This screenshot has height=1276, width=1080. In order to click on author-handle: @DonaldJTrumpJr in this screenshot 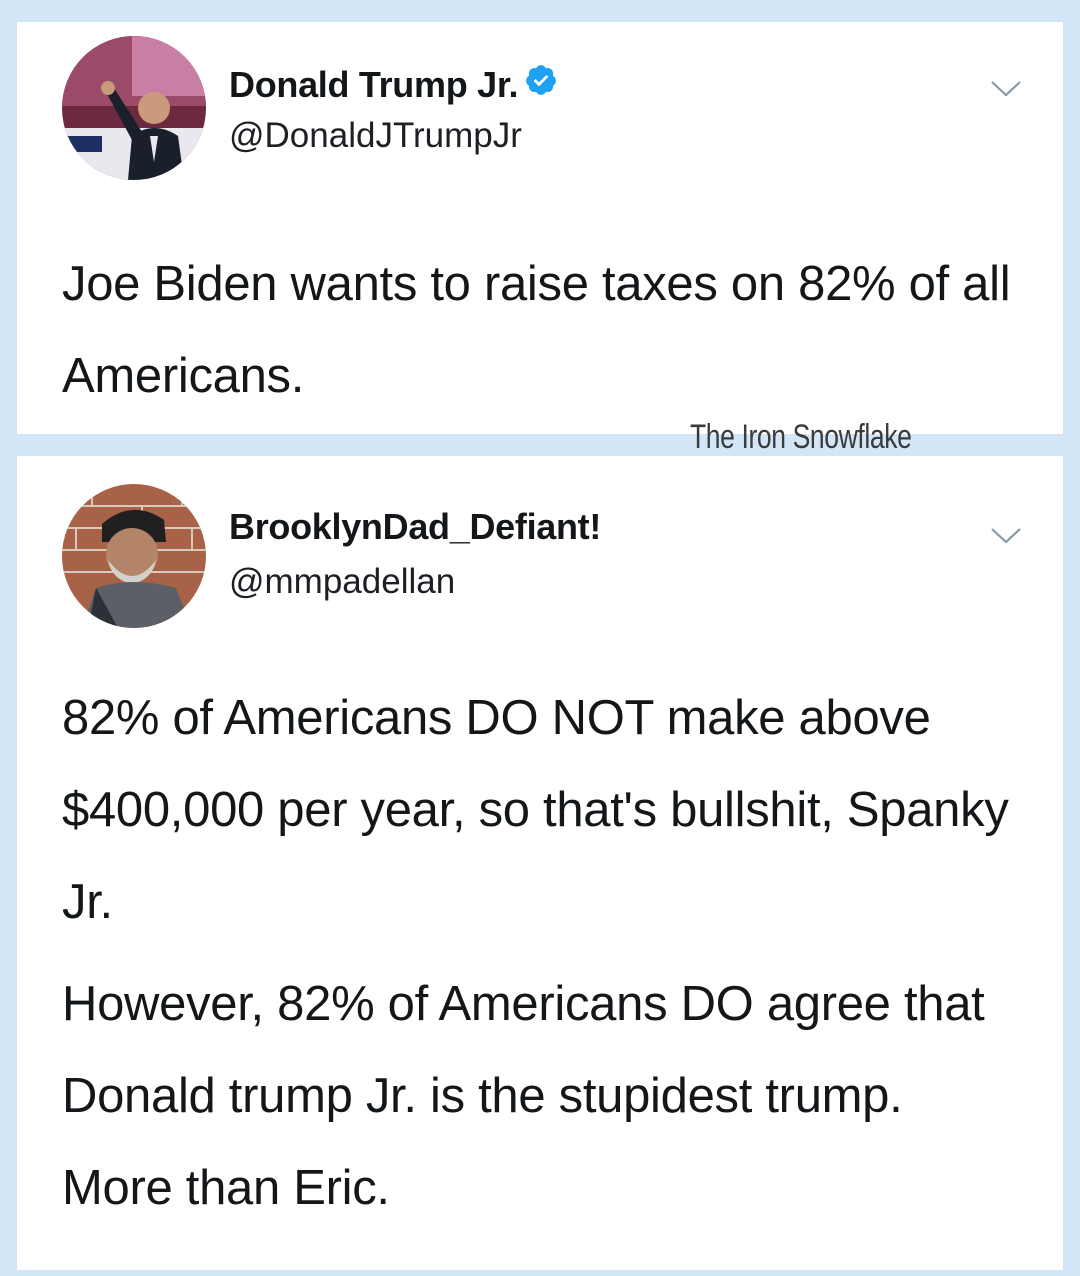, I will do `click(375, 136)`.